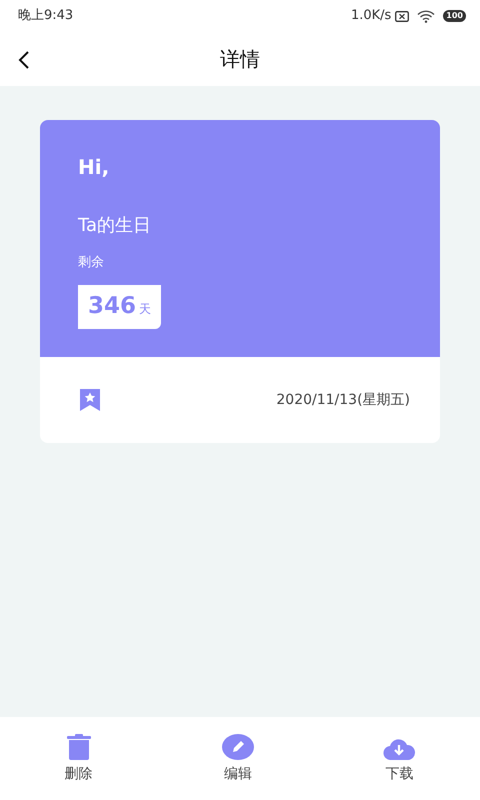 The image size is (480, 800). I want to click on bookmark-star-icon, so click(90, 400).